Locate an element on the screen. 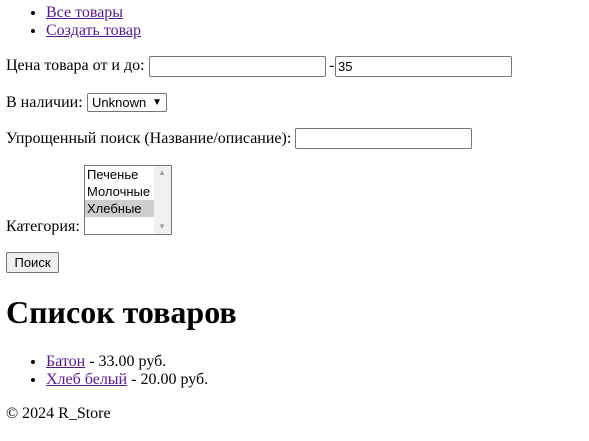 Image resolution: width=589 pixels, height=441 pixels. price-from-input is located at coordinates (237, 66).